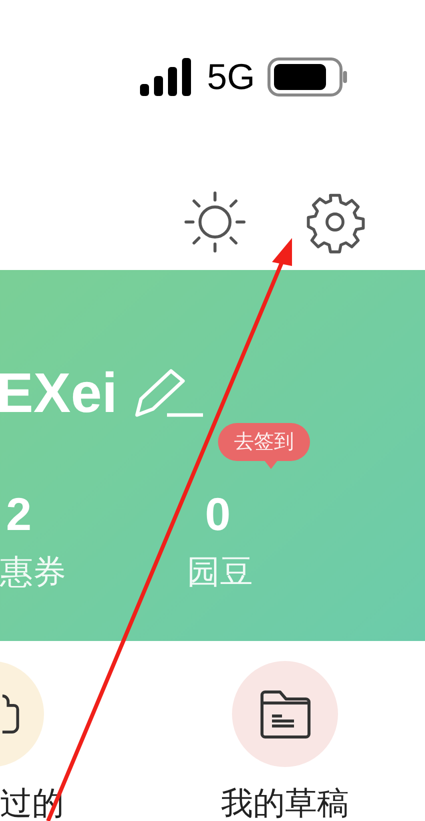  I want to click on shortcut-label: 我的草稿, so click(285, 803).